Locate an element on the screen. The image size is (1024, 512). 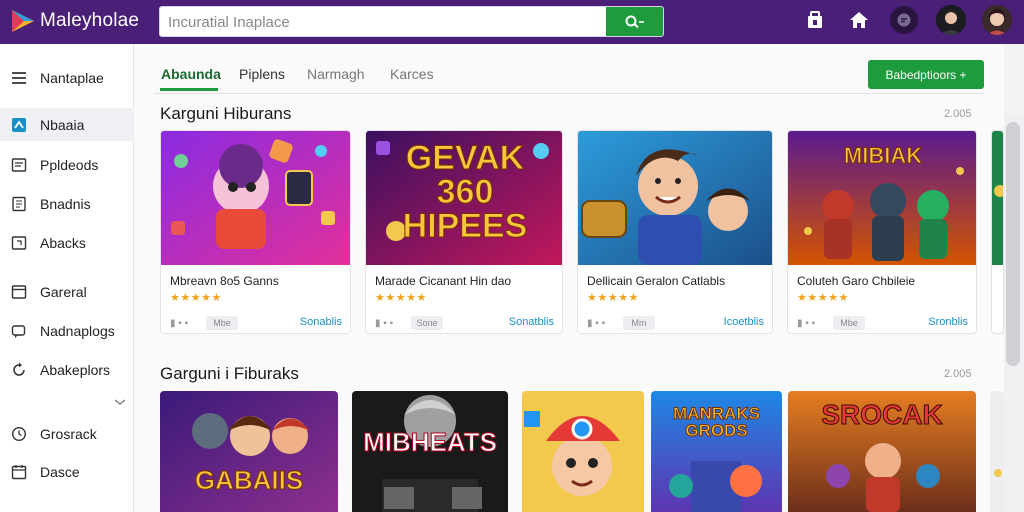
game-card-peek is located at coordinates (997, 232).